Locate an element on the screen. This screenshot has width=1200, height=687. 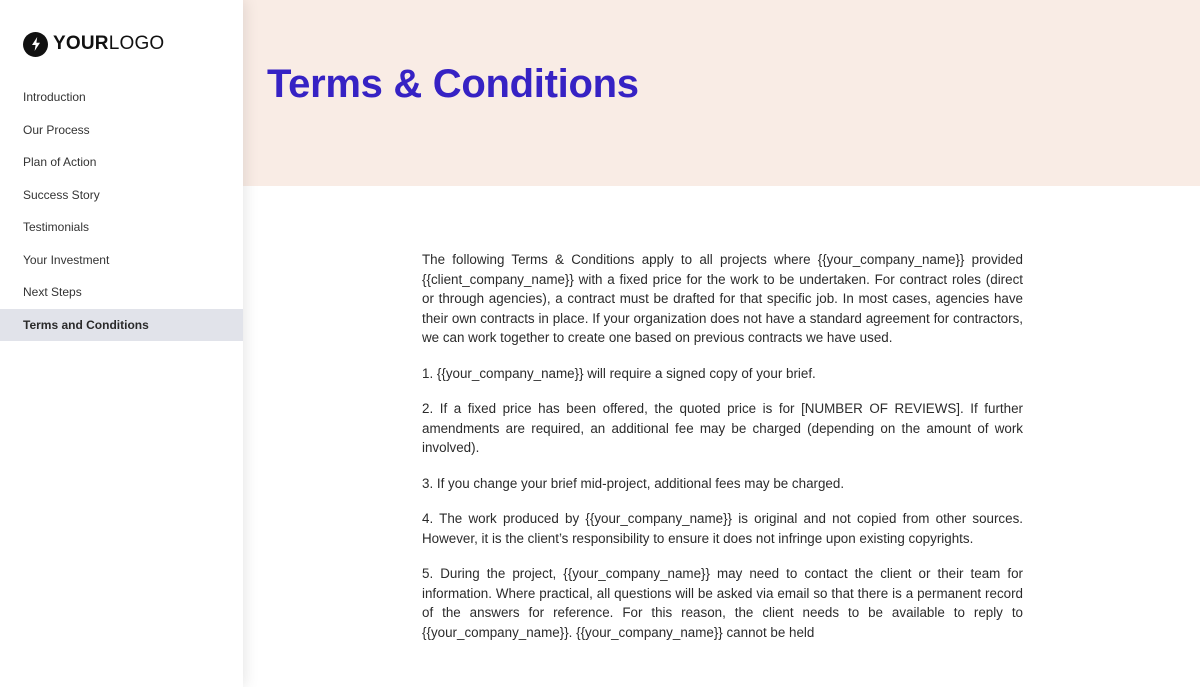
logo-text: YOURLOGO is located at coordinates (108, 44).